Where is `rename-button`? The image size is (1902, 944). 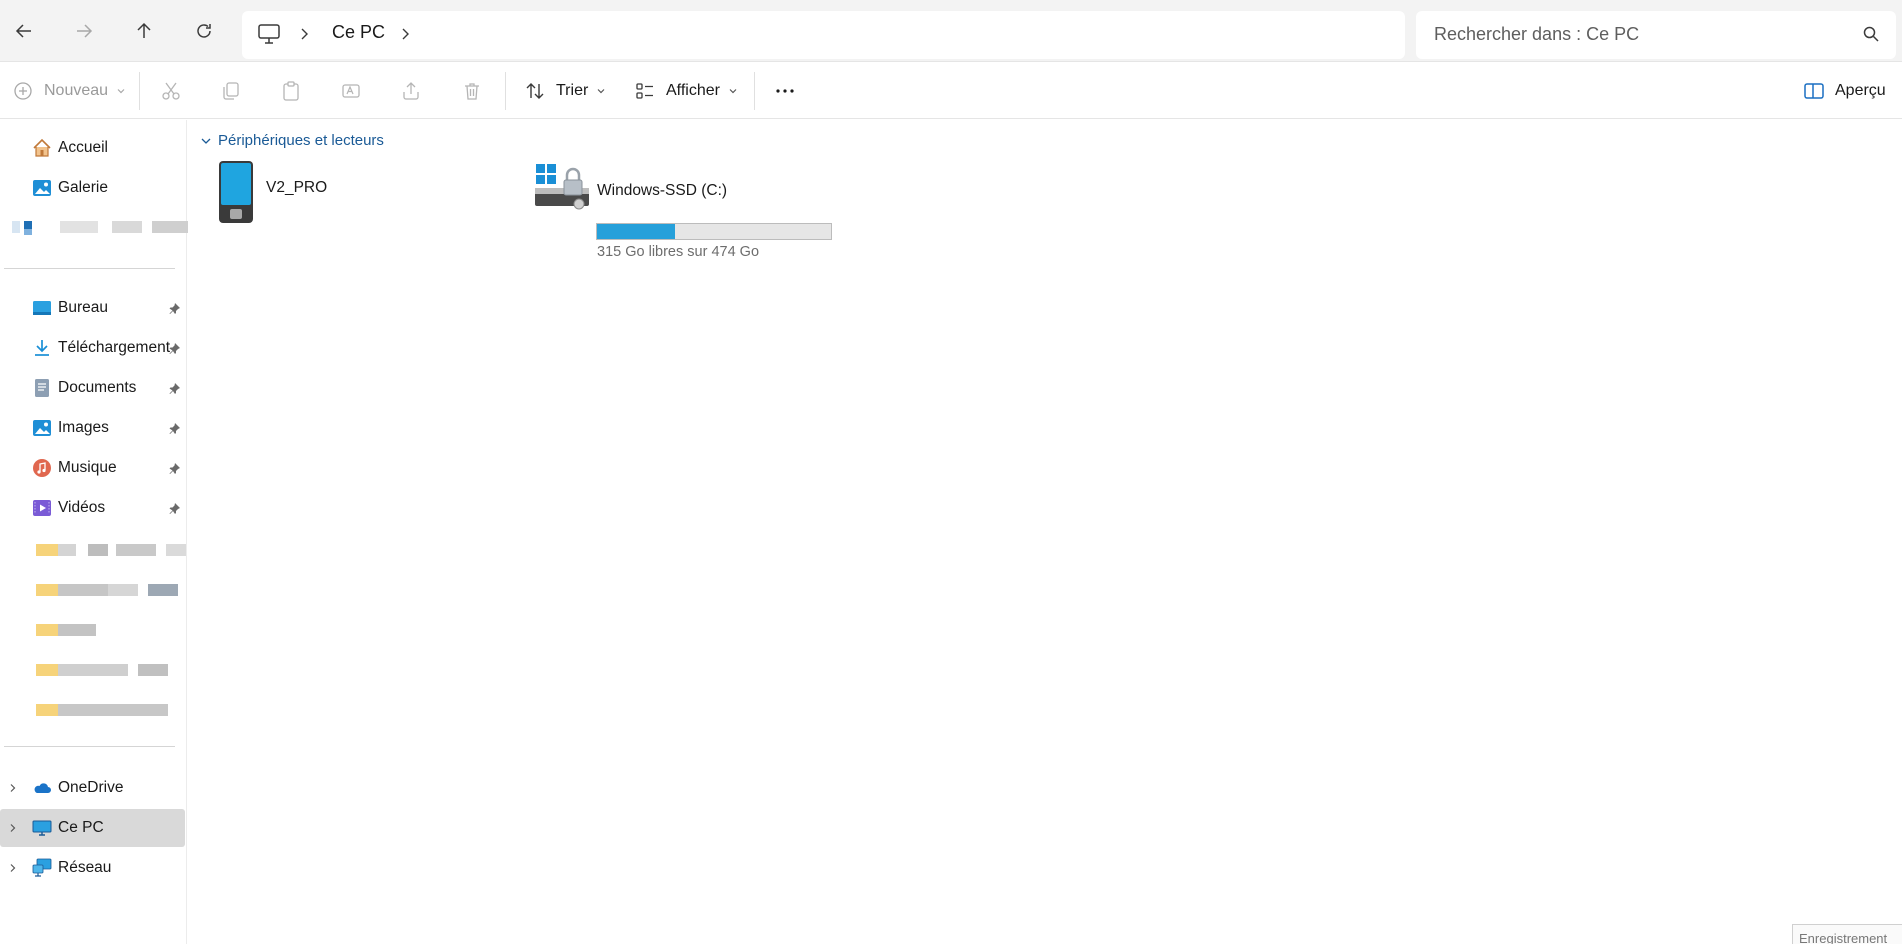
rename-button is located at coordinates (351, 91).